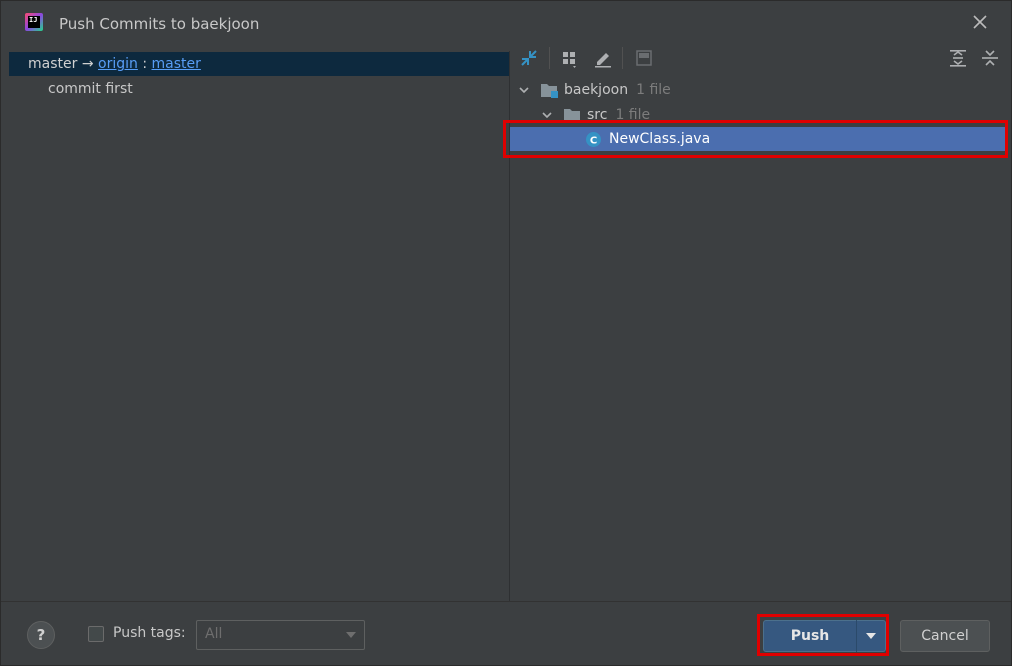 This screenshot has height=666, width=1012. I want to click on svg-text: C, so click(593, 141).